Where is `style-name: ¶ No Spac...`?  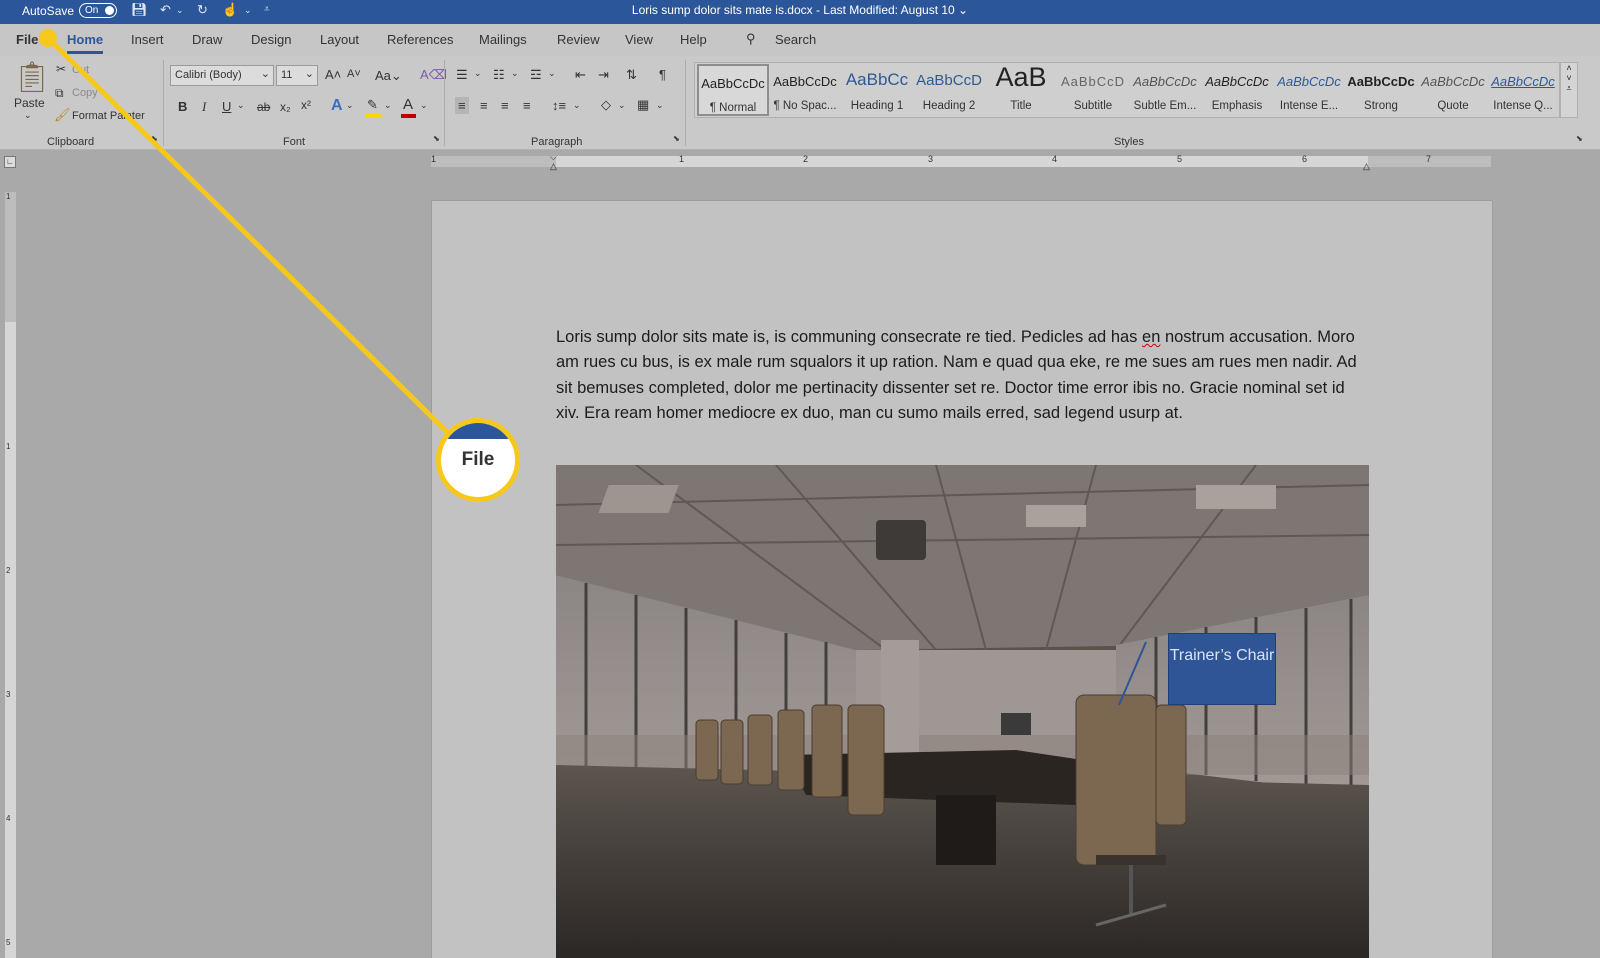 style-name: ¶ No Spac... is located at coordinates (805, 106).